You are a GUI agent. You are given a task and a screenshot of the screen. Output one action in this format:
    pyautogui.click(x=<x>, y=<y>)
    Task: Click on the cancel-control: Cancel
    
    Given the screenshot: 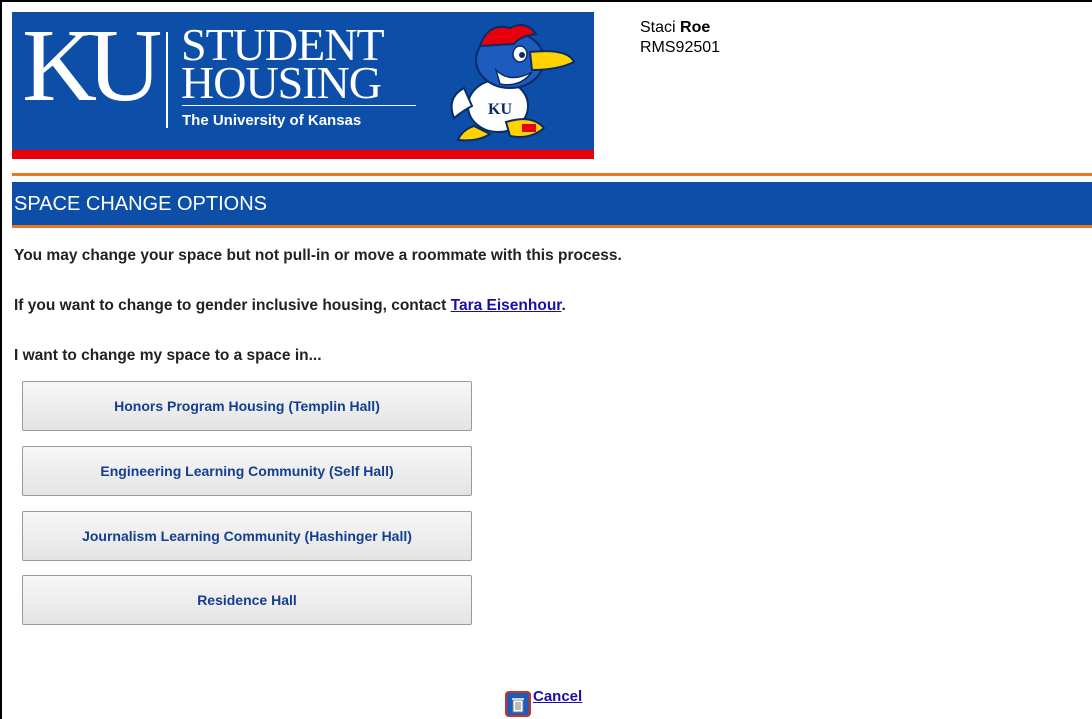 What is the action you would take?
    pyautogui.click(x=543, y=702)
    